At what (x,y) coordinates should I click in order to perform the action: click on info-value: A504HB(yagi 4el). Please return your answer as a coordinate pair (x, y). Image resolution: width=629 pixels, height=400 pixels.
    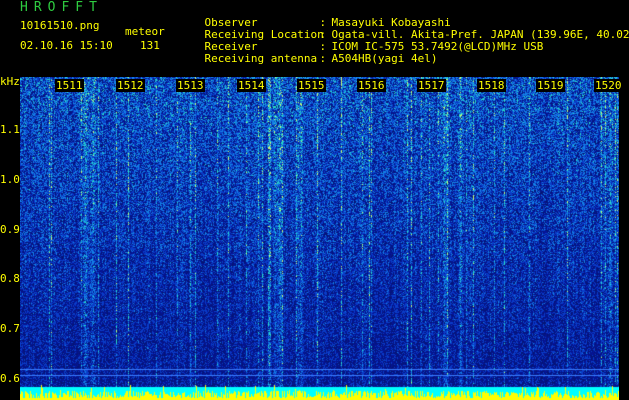
    Looking at the image, I should click on (384, 58).